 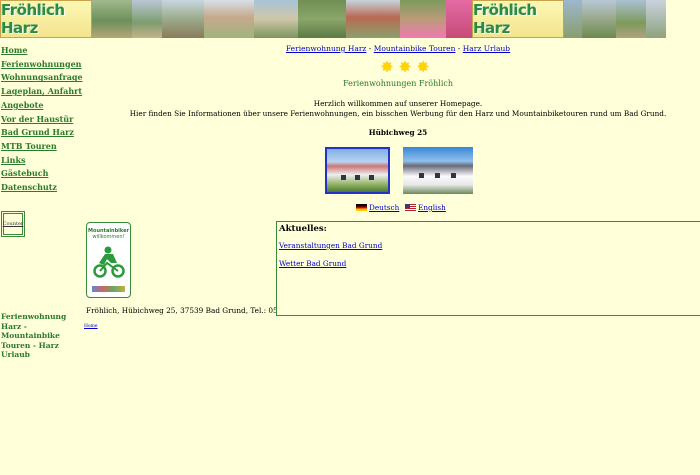 I want to click on rating-stars: ✸ ✸ ✸, so click(x=406, y=68).